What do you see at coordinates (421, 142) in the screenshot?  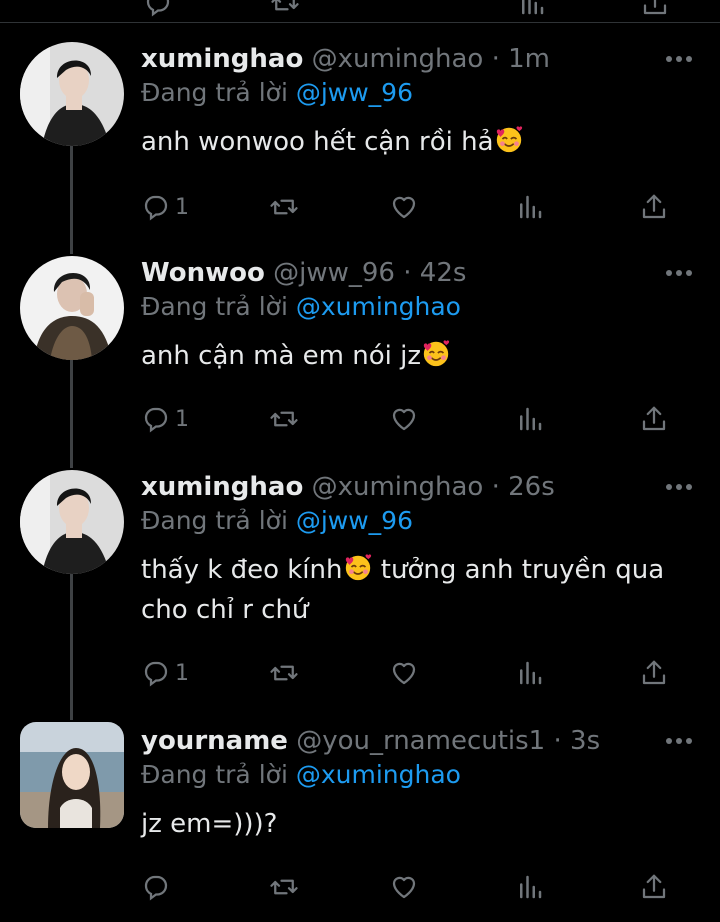 I see `tweet-text: anh wonwoo hết cận rồi hả` at bounding box center [421, 142].